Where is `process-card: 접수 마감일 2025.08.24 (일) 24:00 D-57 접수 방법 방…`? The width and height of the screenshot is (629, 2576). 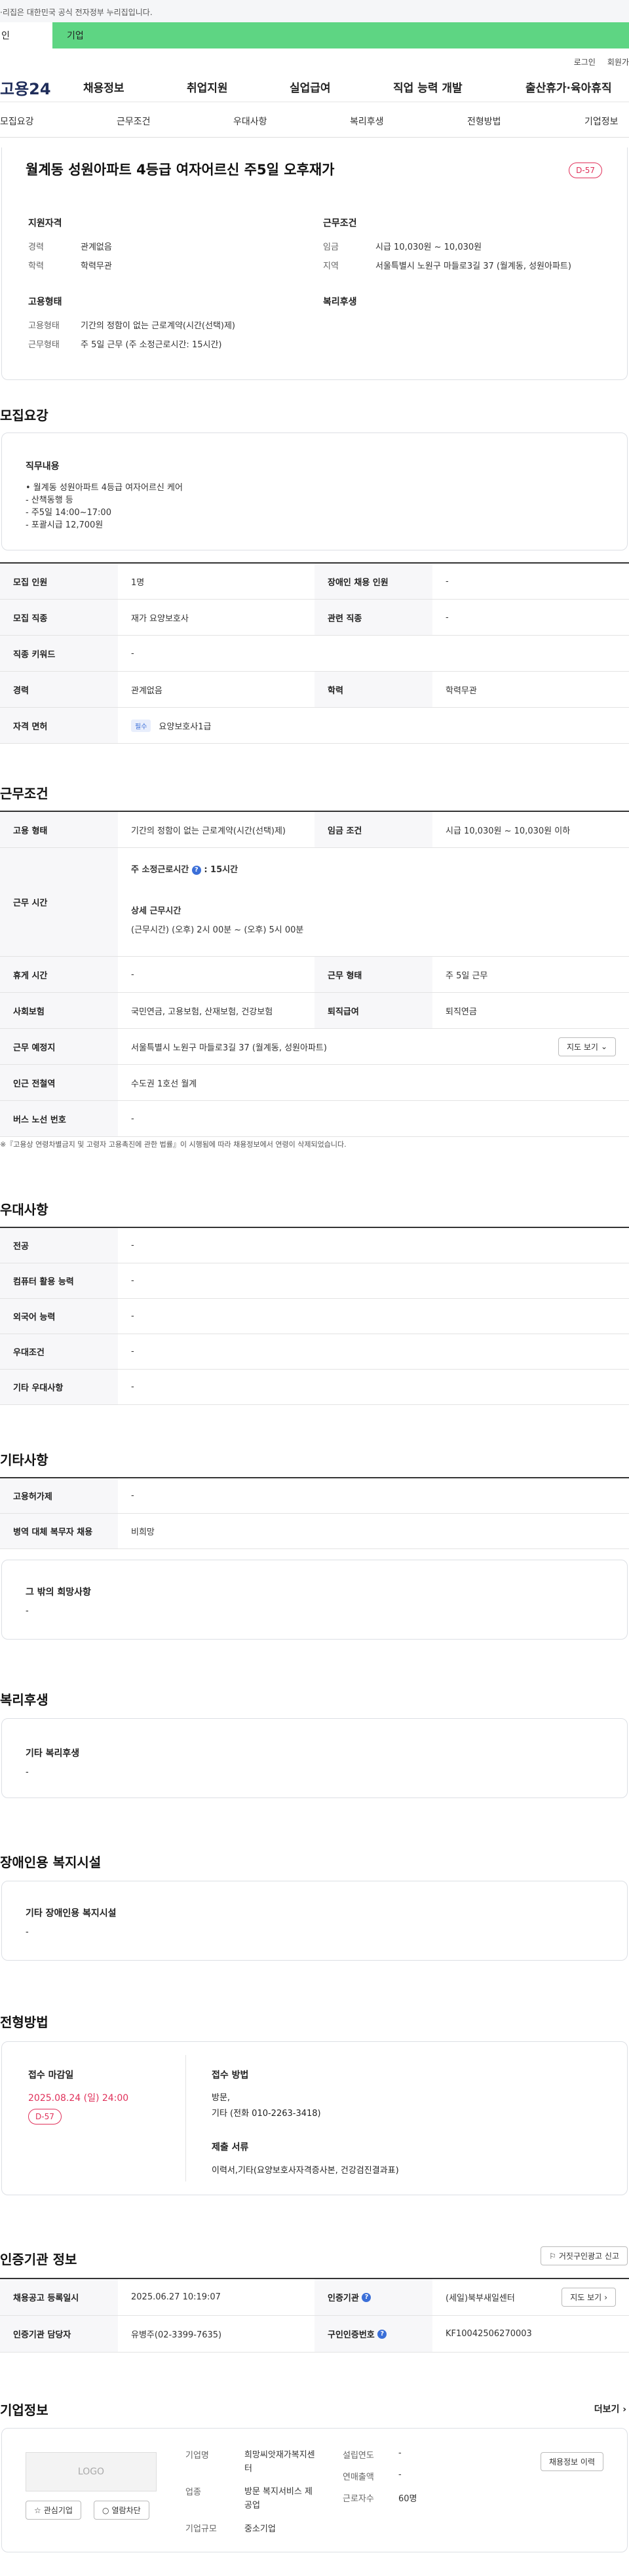 process-card: 접수 마감일 2025.08.24 (일) 24:00 D-57 접수 방법 방… is located at coordinates (314, 2118).